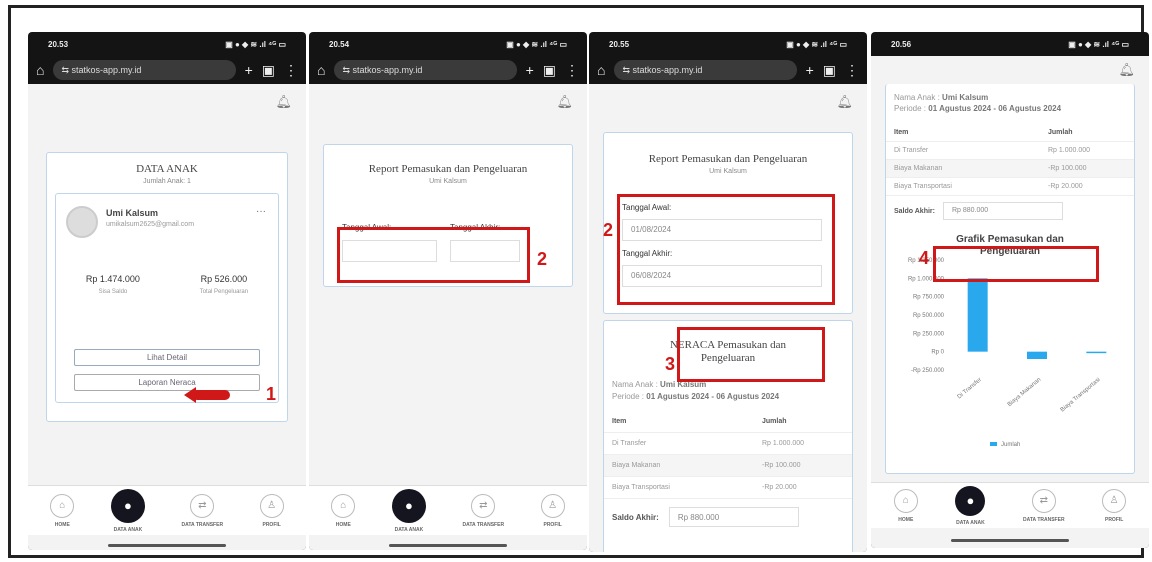  I want to click on x-tick-label: Di Transfer, so click(970, 388).